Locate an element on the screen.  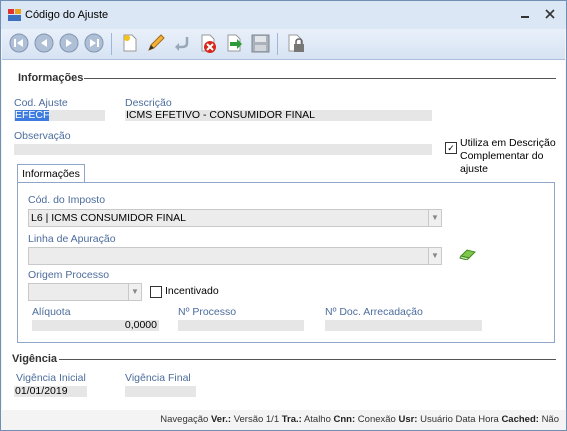
pencil-icon is located at coordinates (156, 42).